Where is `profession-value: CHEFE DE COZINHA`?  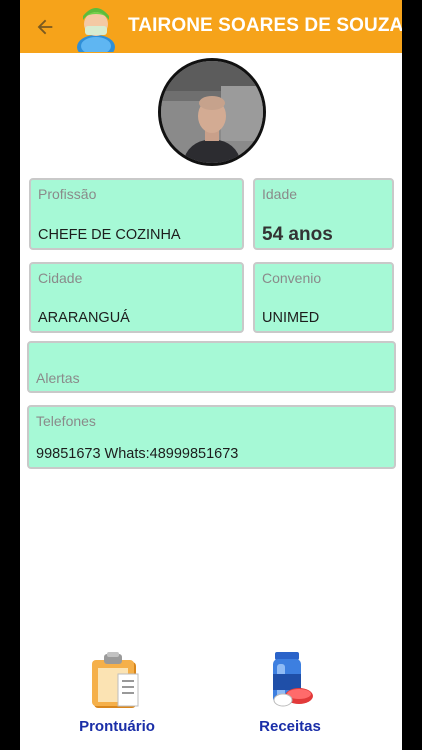 profession-value: CHEFE DE COZINHA is located at coordinates (109, 235).